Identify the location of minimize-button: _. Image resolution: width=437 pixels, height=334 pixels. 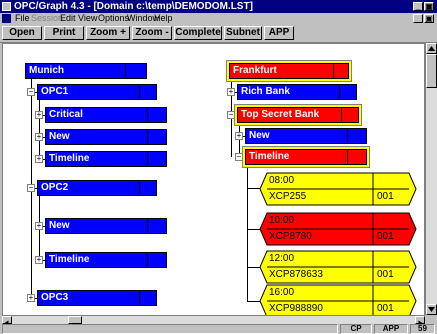
(418, 6).